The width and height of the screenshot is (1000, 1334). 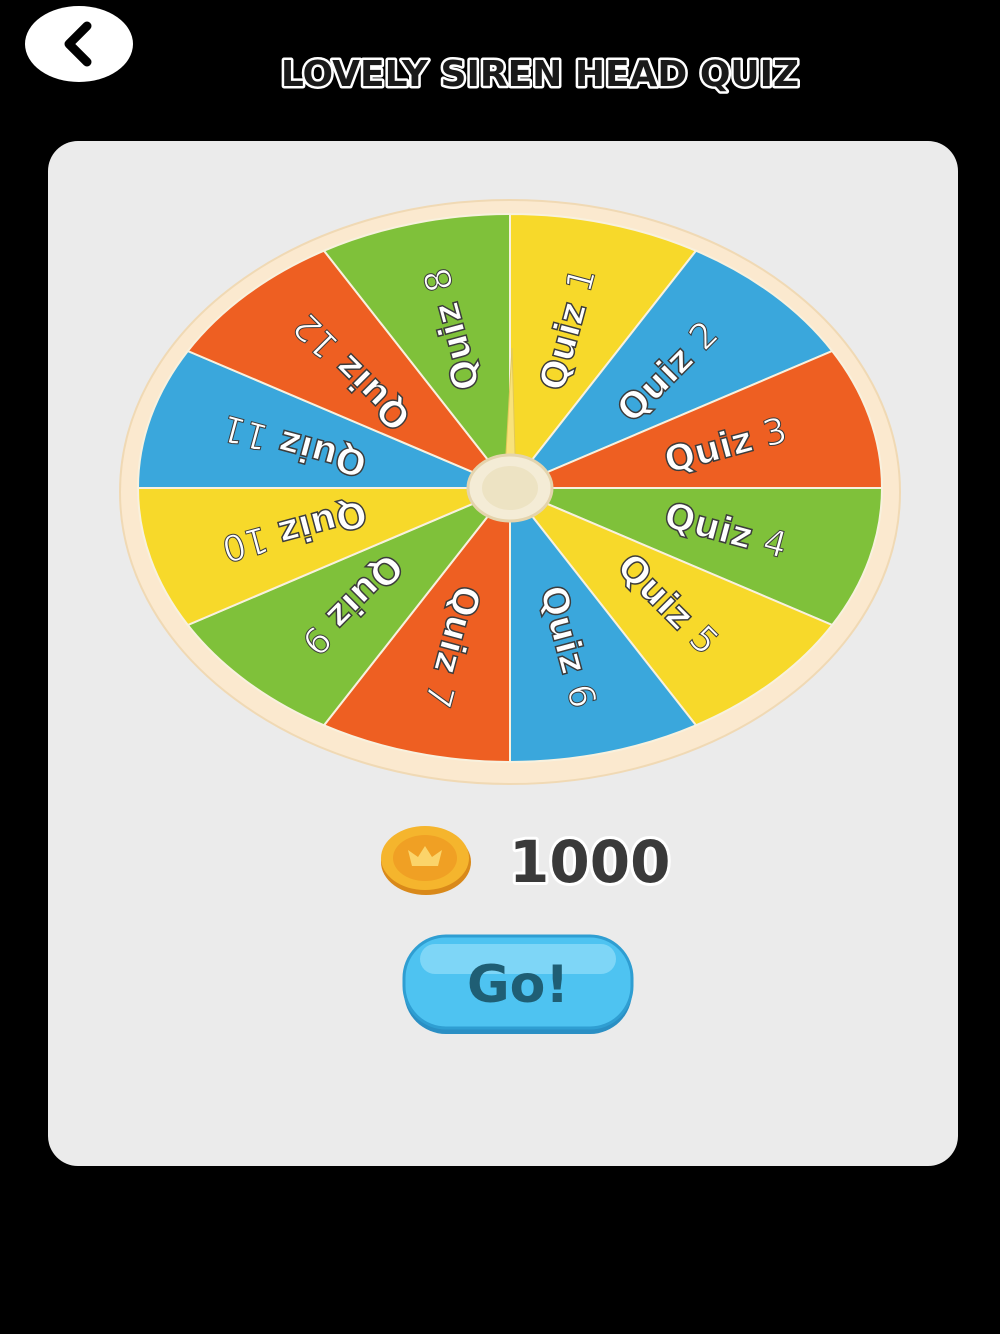 I want to click on coin-count: 1000 1000, so click(x=589, y=862).